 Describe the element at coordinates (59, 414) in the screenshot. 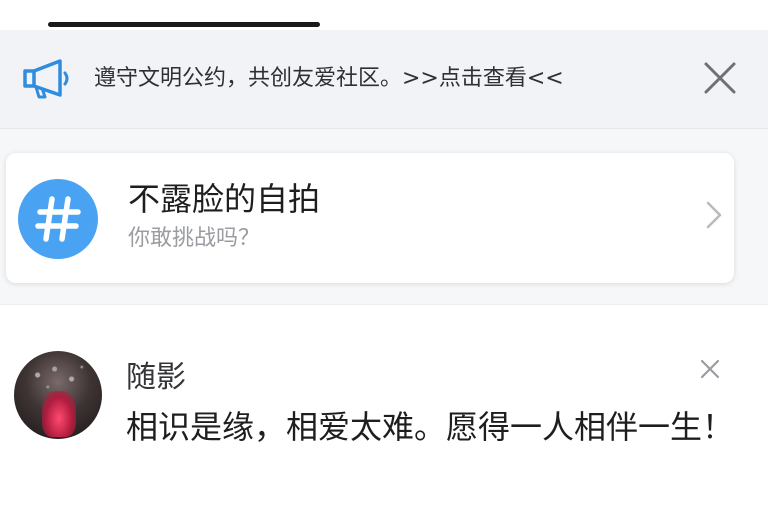

I see `avatar-glow` at that location.